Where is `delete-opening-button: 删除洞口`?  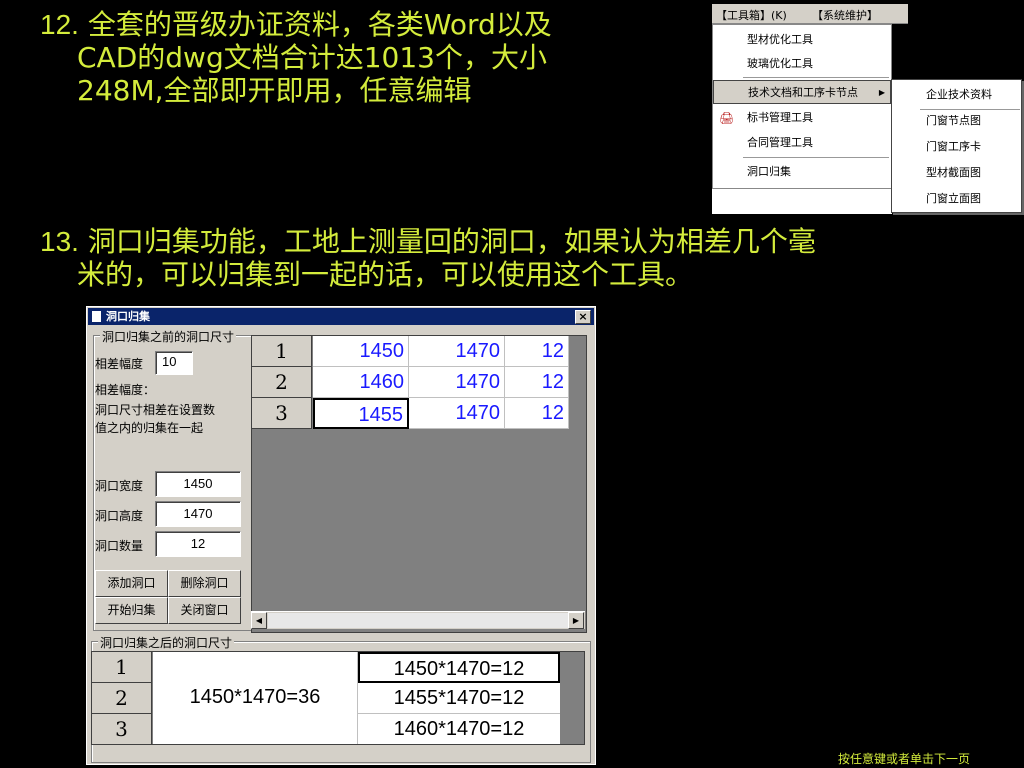 delete-opening-button: 删除洞口 is located at coordinates (204, 583).